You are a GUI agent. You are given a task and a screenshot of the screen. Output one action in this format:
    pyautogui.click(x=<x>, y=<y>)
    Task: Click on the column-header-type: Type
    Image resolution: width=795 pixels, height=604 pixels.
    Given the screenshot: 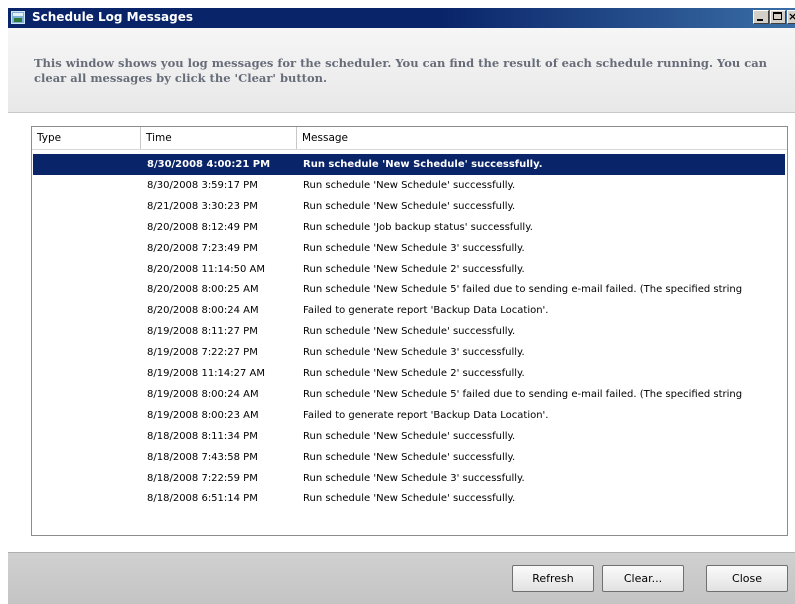 What is the action you would take?
    pyautogui.click(x=86, y=138)
    